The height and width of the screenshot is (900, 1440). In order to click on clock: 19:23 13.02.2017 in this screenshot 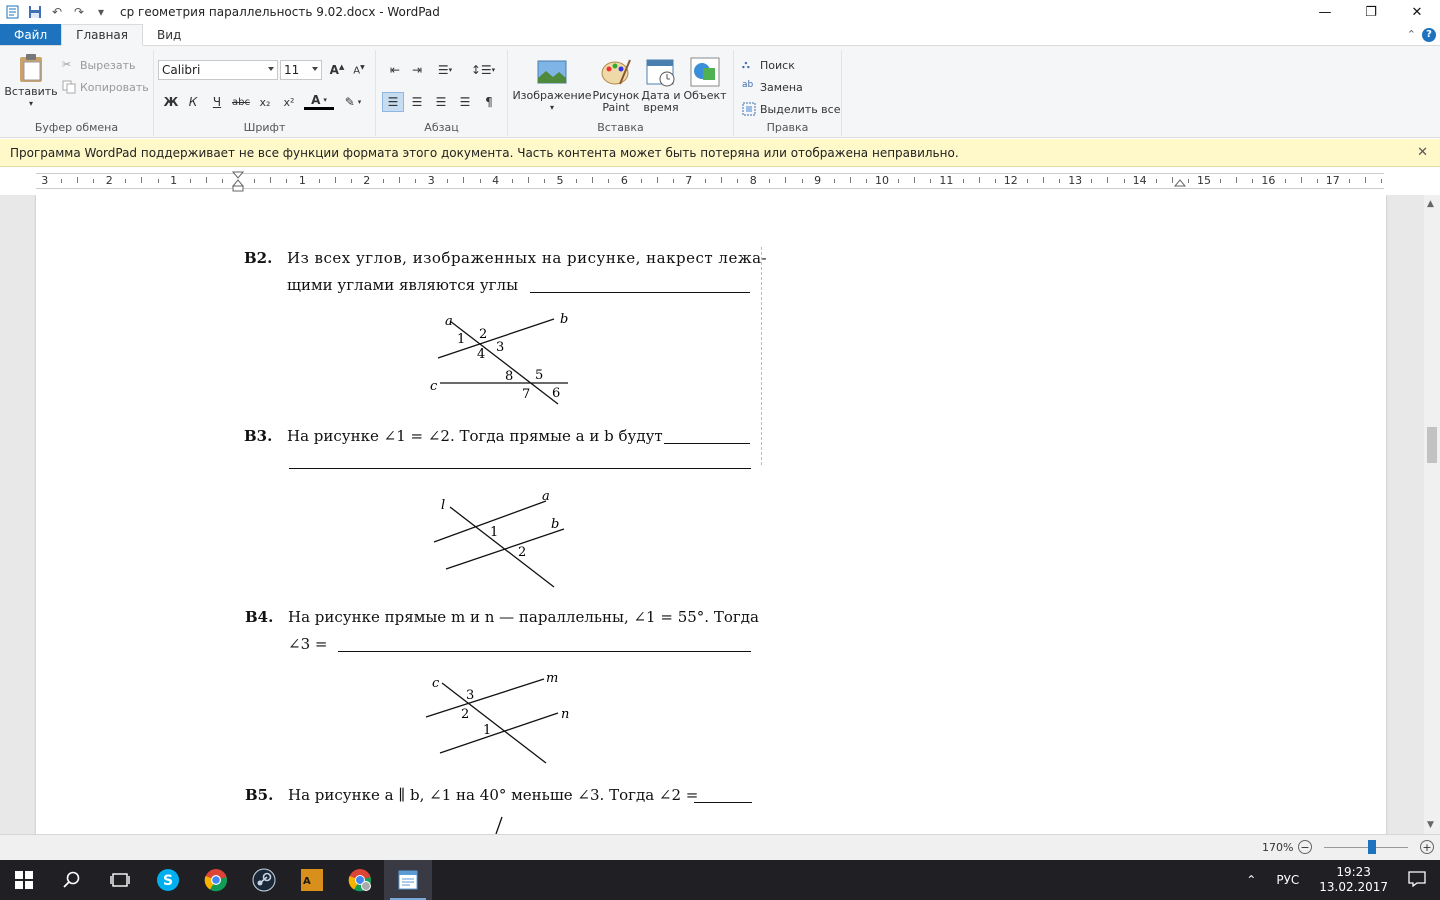, I will do `click(1353, 880)`.